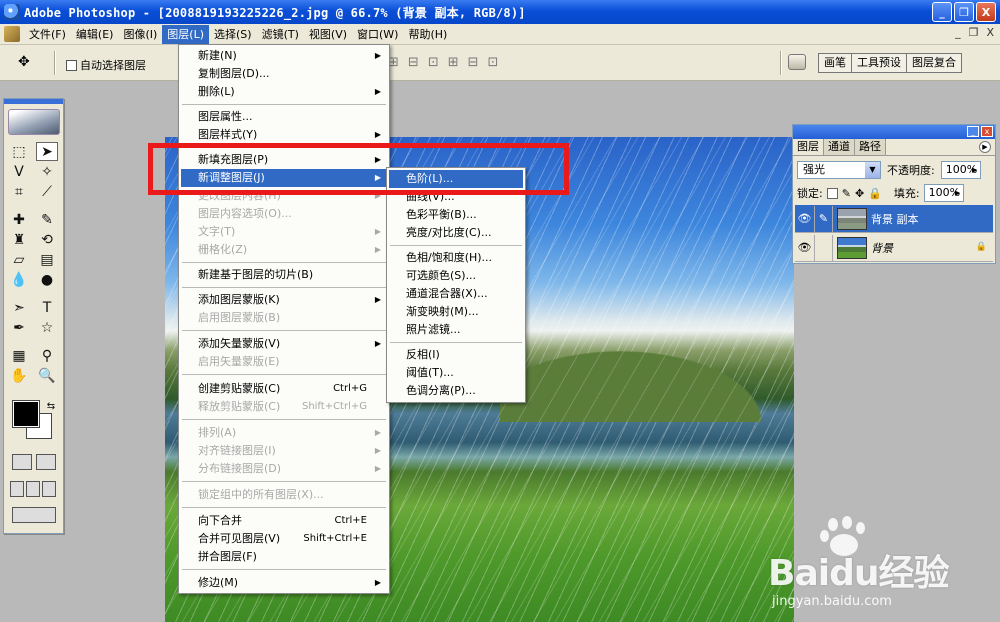 Image resolution: width=1000 pixels, height=622 pixels. Describe the element at coordinates (377, 34) in the screenshot. I see `menu-window: 窗口(W)` at that location.